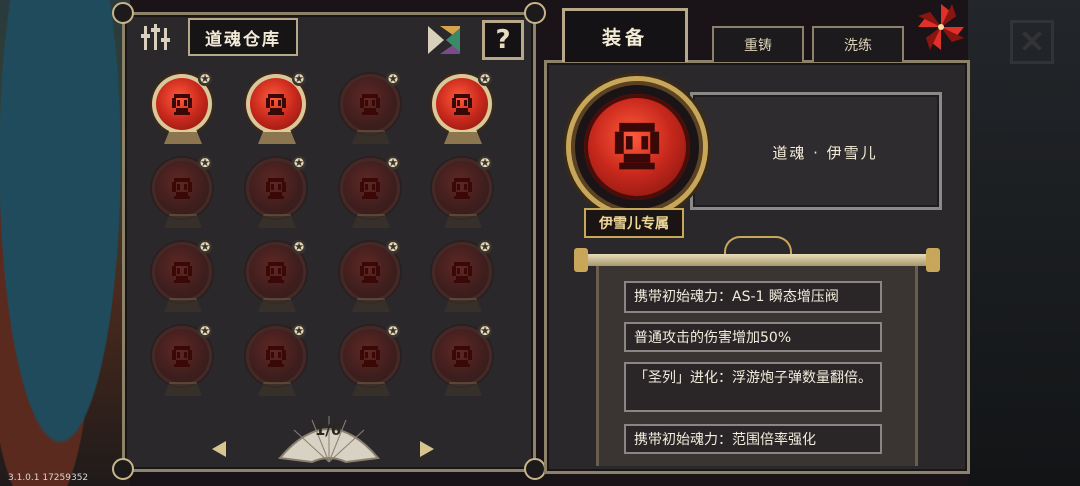 The height and width of the screenshot is (486, 1080). Describe the element at coordinates (427, 449) in the screenshot. I see `next-page-arrow-icon` at that location.